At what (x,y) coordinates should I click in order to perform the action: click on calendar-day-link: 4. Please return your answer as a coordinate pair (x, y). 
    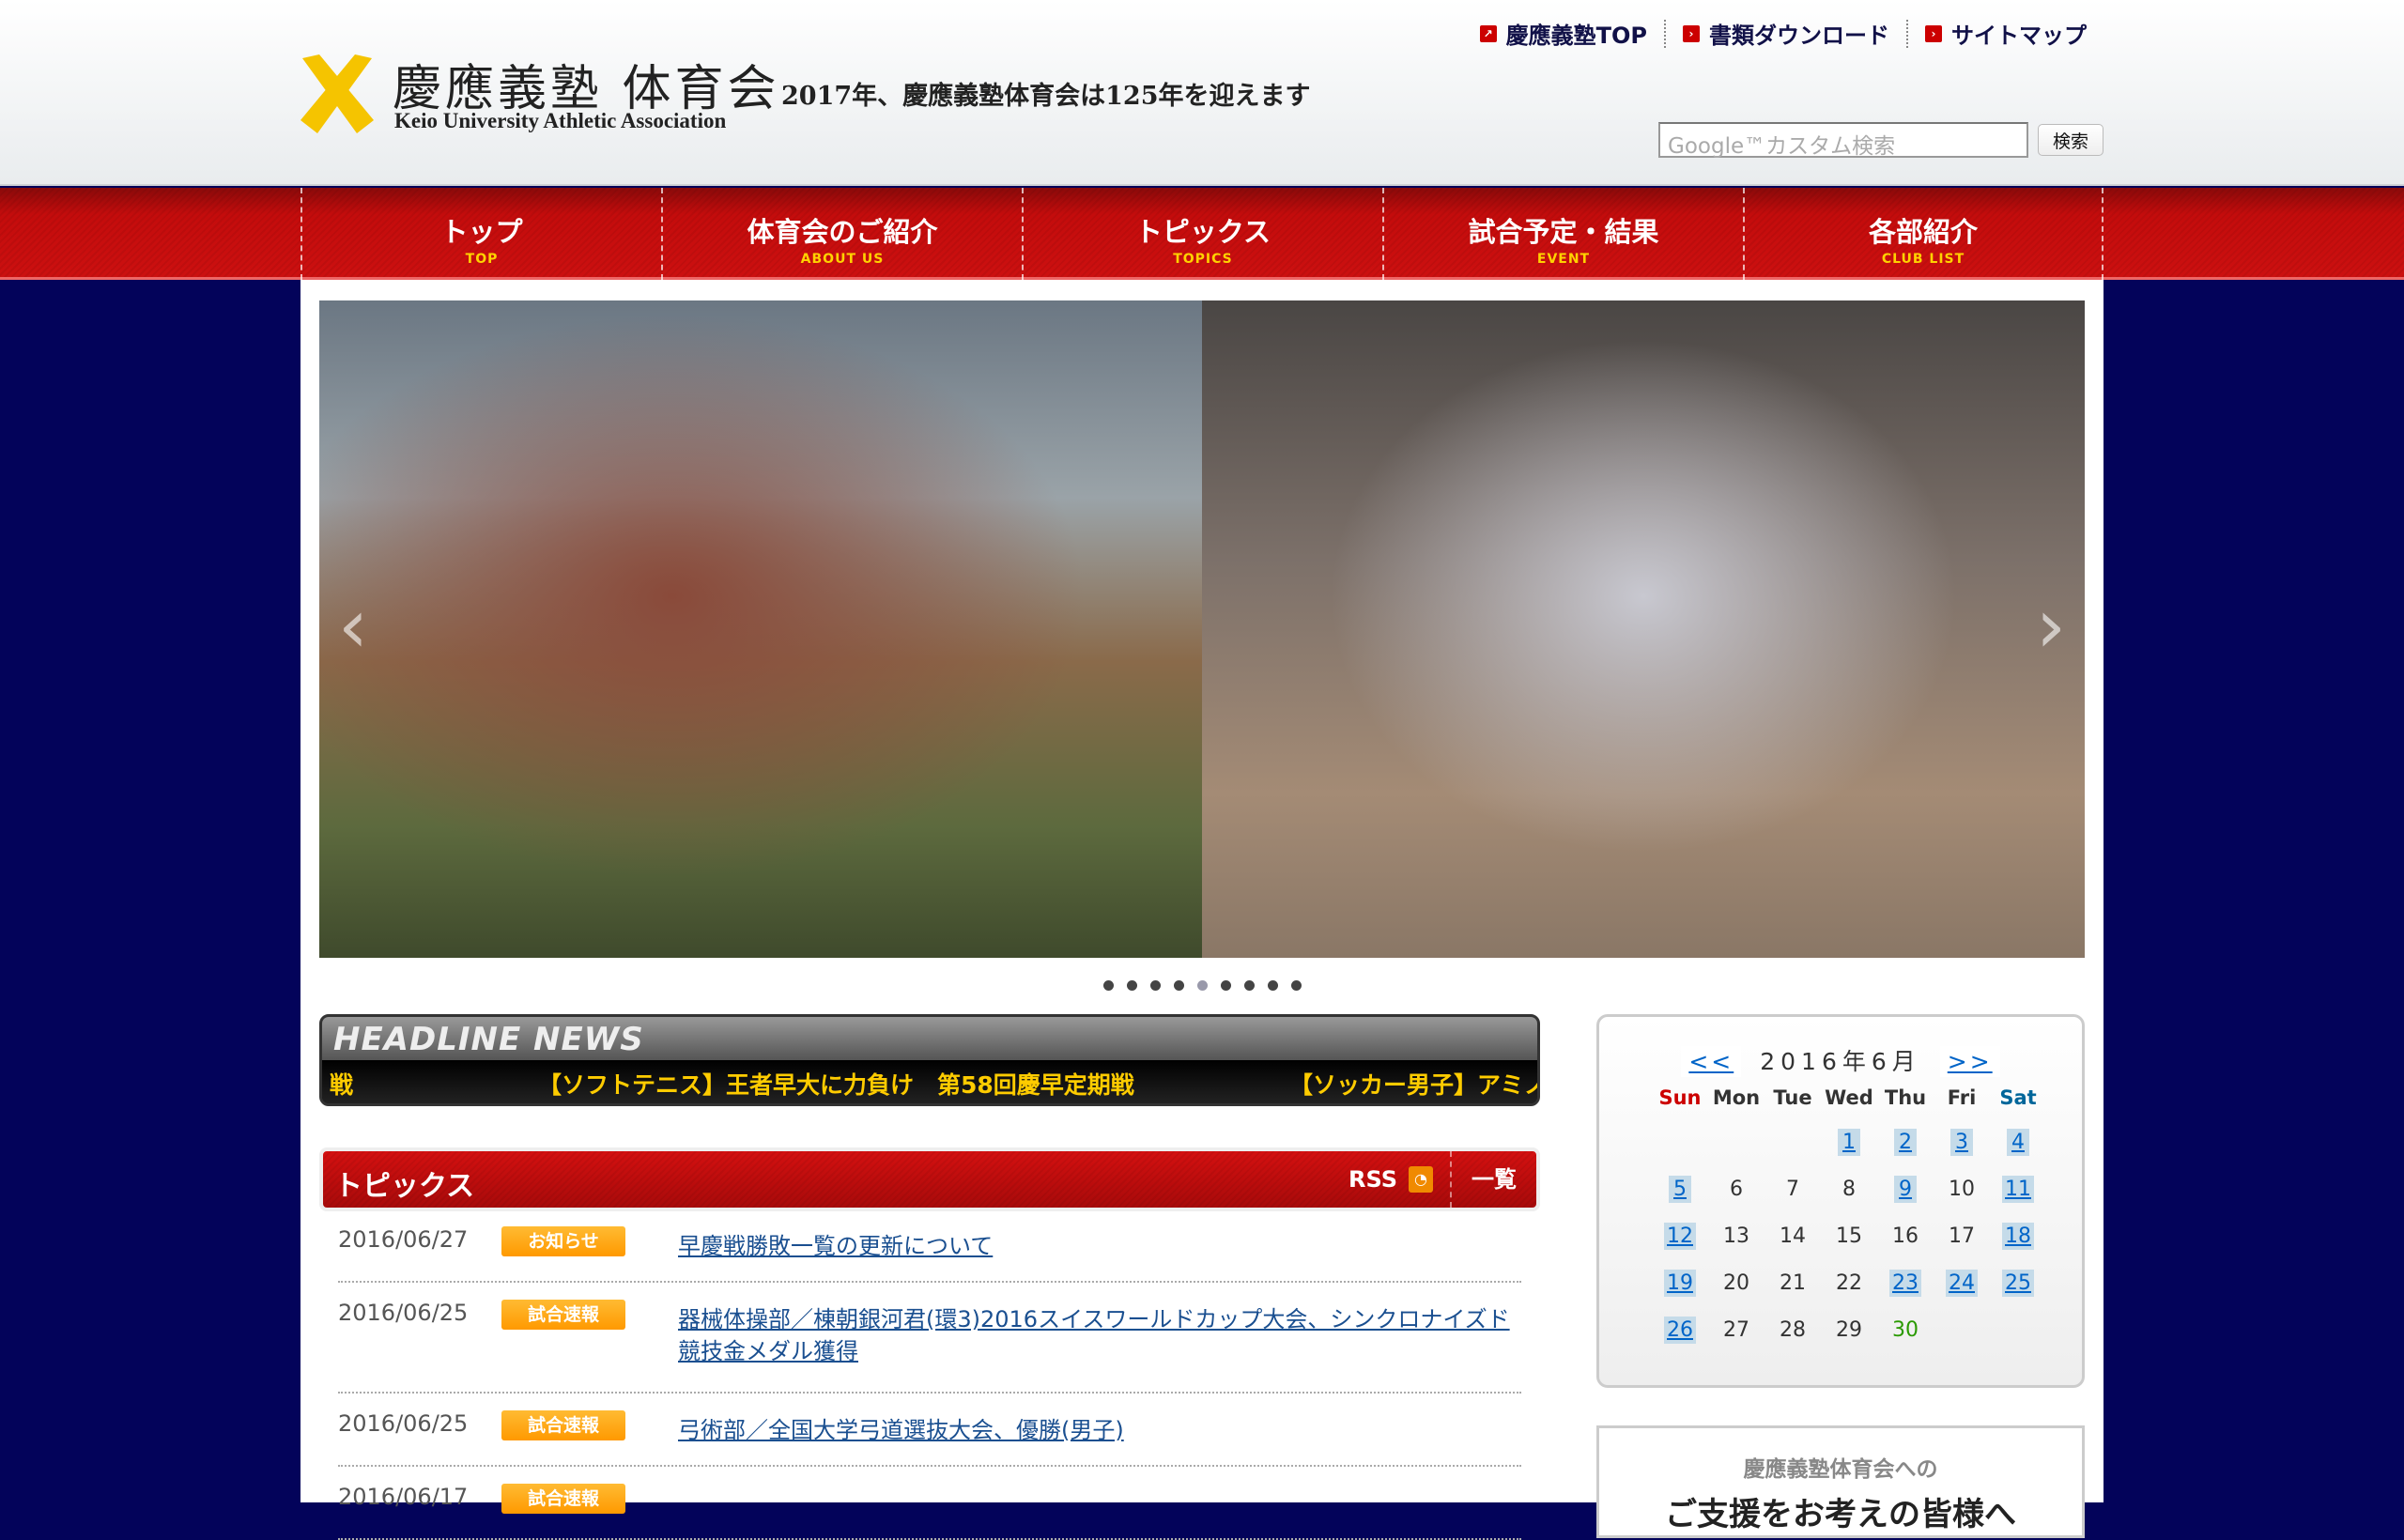
    Looking at the image, I should click on (2018, 1142).